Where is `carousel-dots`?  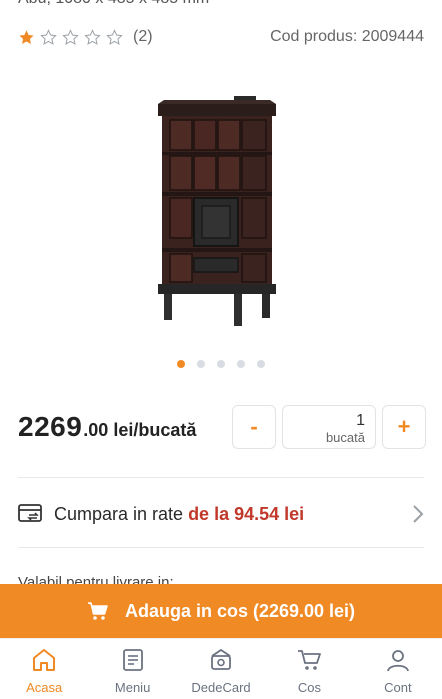 carousel-dots is located at coordinates (221, 364).